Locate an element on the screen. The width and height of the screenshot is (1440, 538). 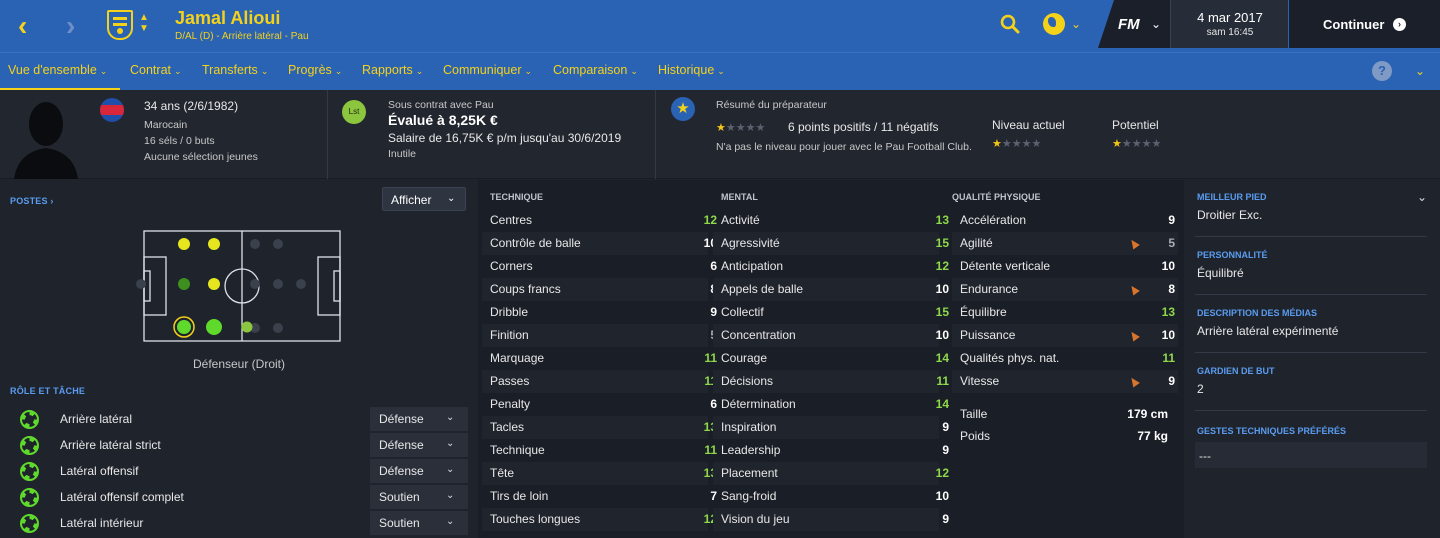
role-row: Latéral intérieur Soutien ⌄ is located at coordinates (240, 523).